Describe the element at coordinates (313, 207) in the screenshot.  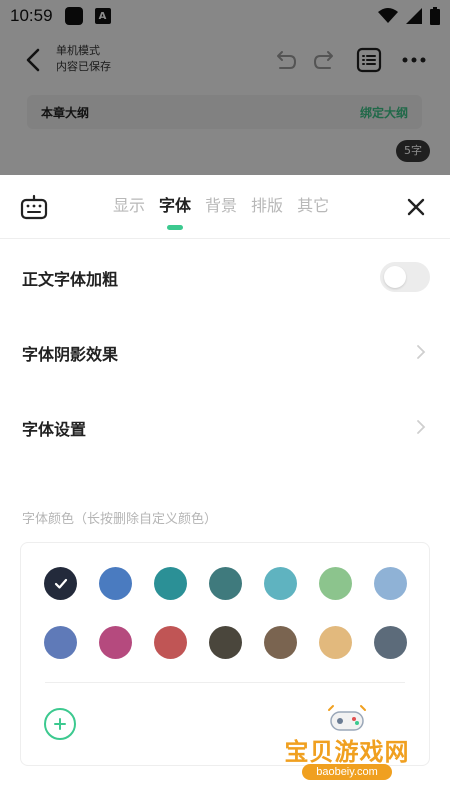
I see `tab-other: 其它` at that location.